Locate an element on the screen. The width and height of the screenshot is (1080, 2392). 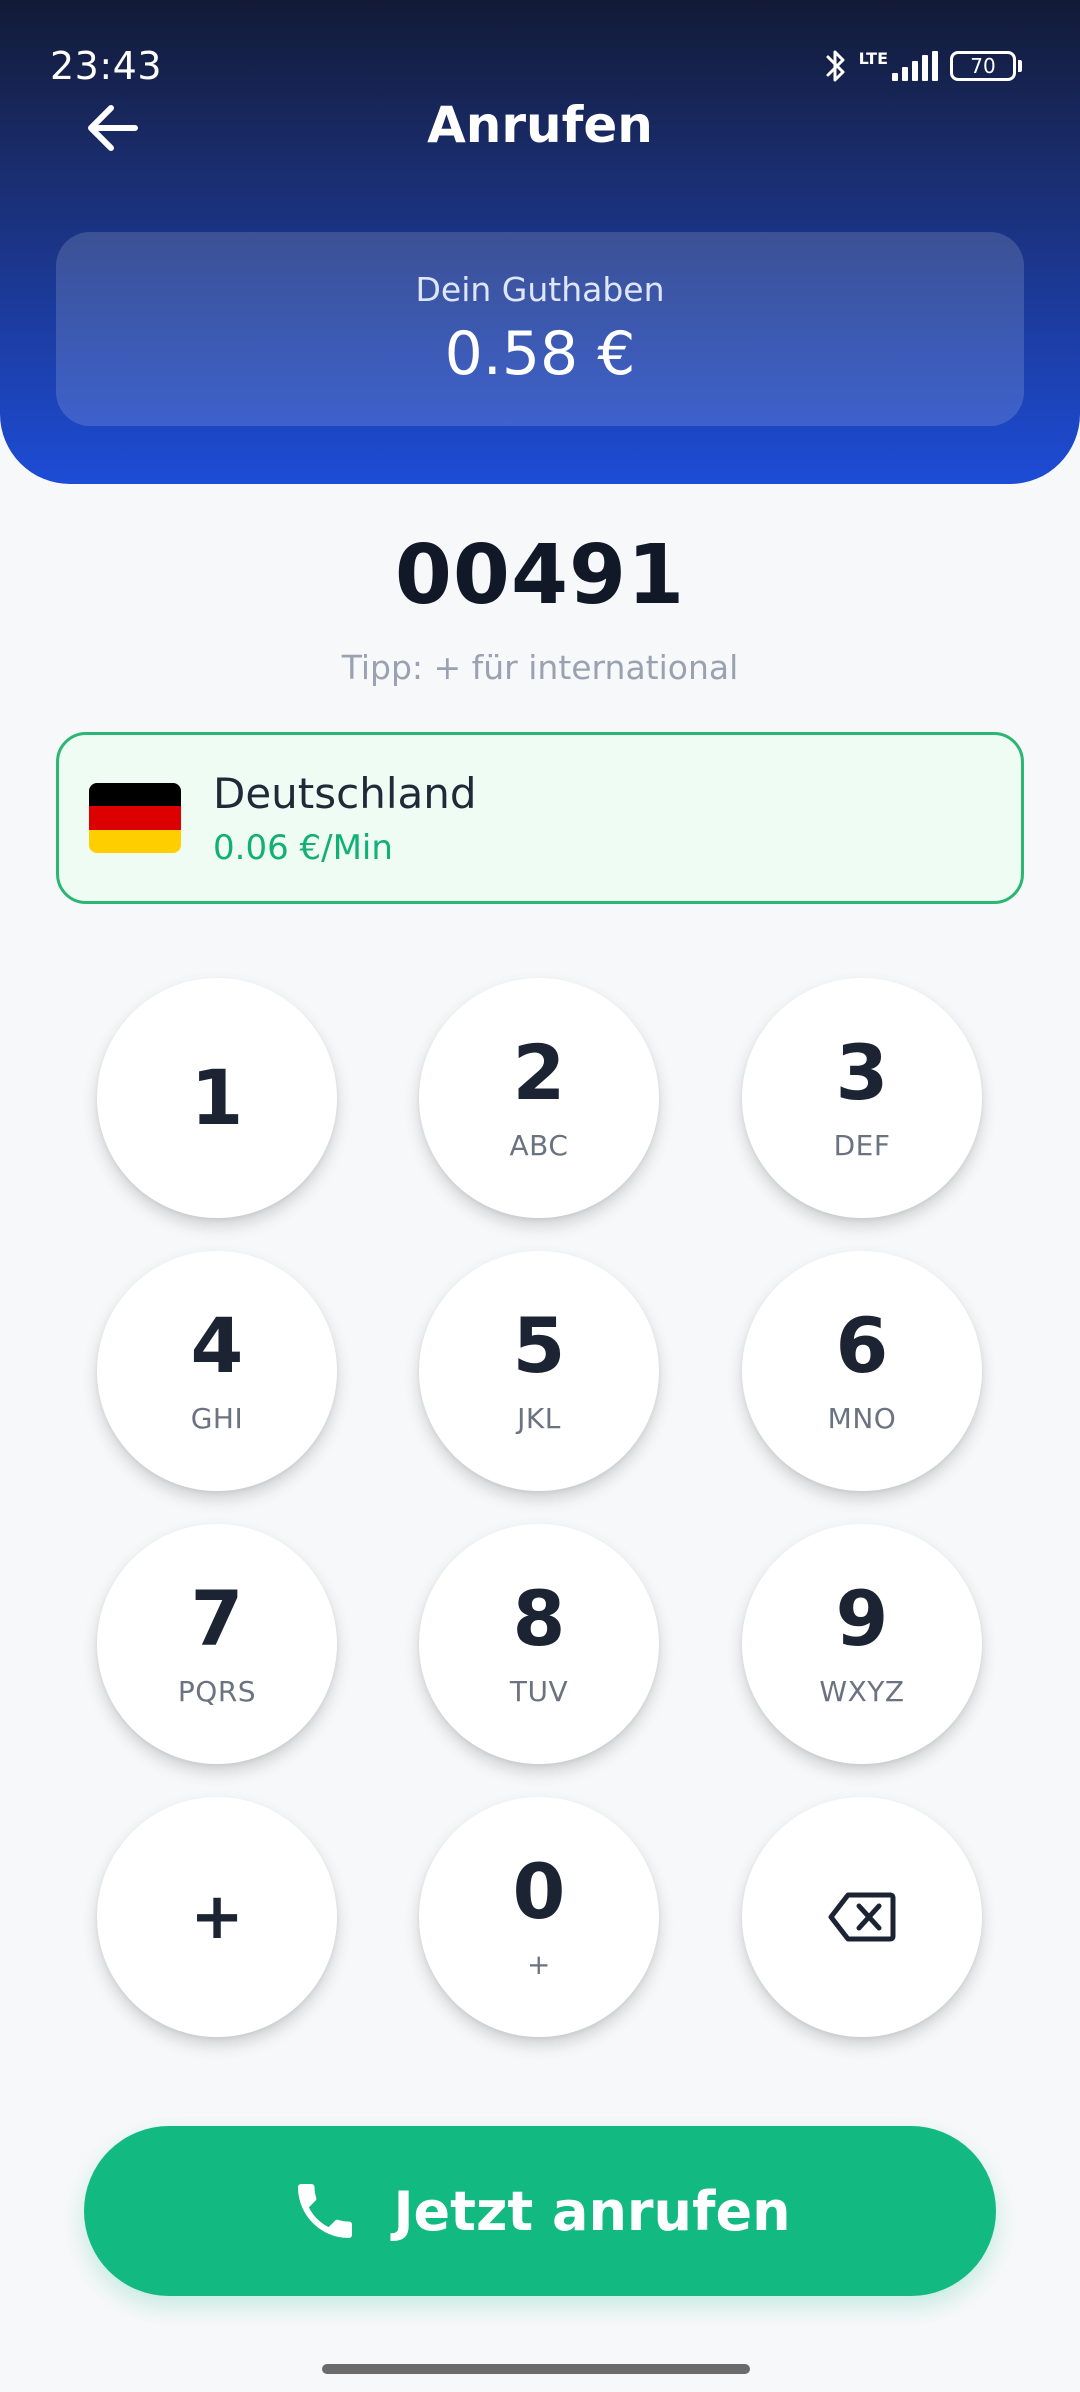
key-digit: 5 is located at coordinates (539, 1345).